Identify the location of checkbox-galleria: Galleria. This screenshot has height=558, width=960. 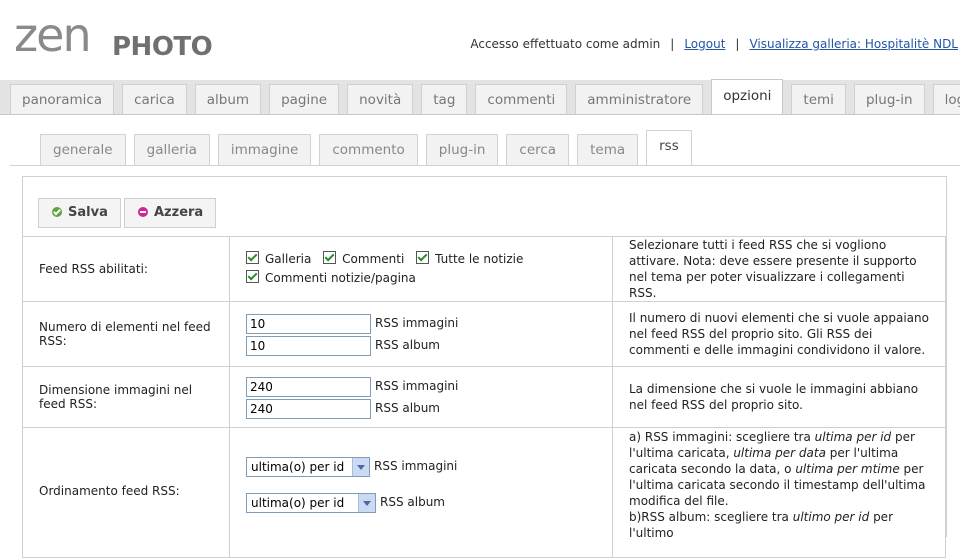
(279, 258).